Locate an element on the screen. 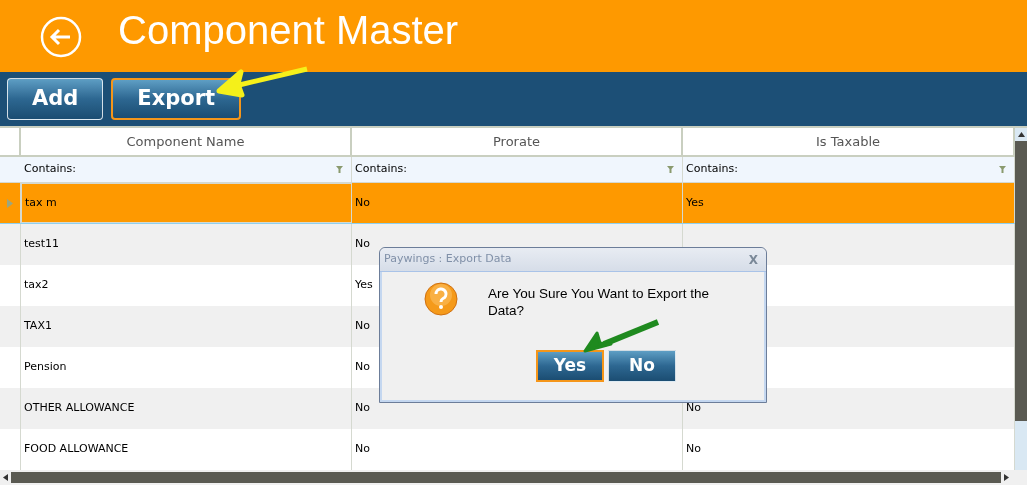  dialog-message: Are You Sure You Want to Export the Data? is located at coordinates (599, 302).